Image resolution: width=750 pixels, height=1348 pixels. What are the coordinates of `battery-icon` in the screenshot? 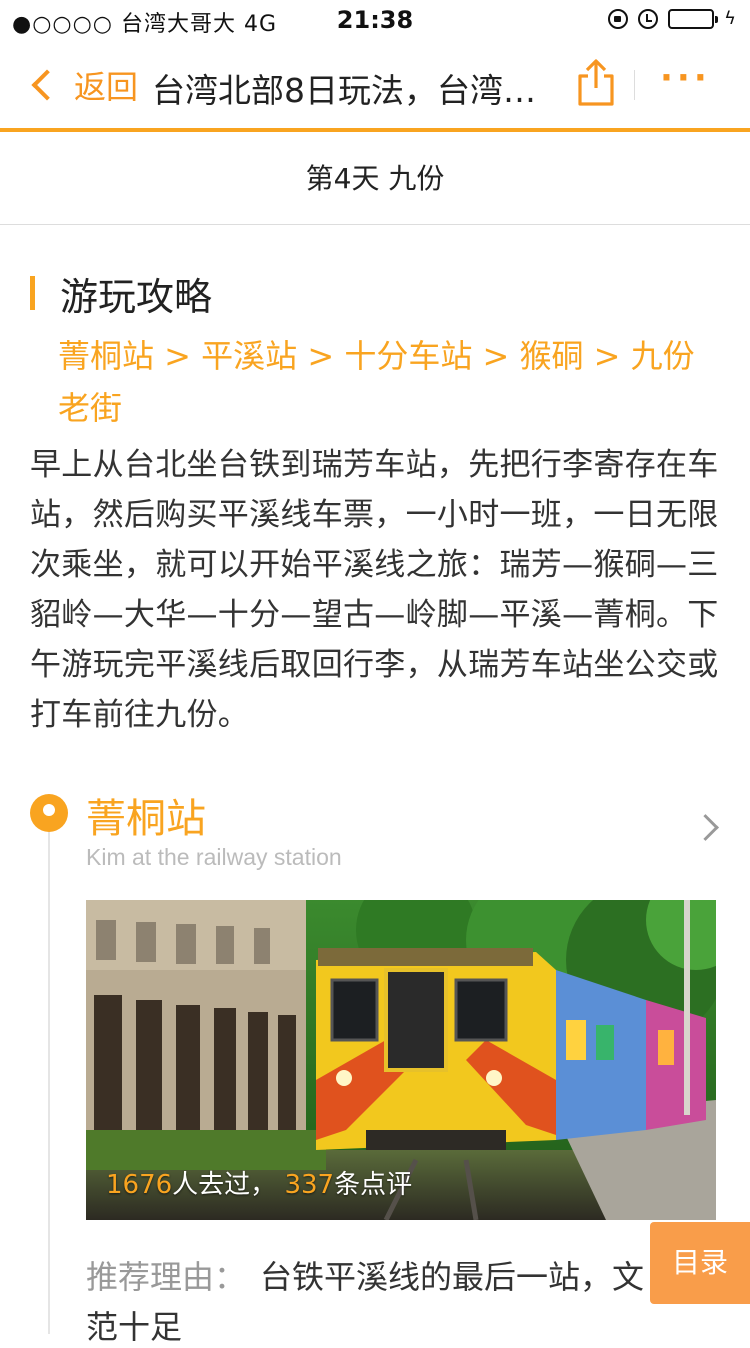 It's located at (693, 18).